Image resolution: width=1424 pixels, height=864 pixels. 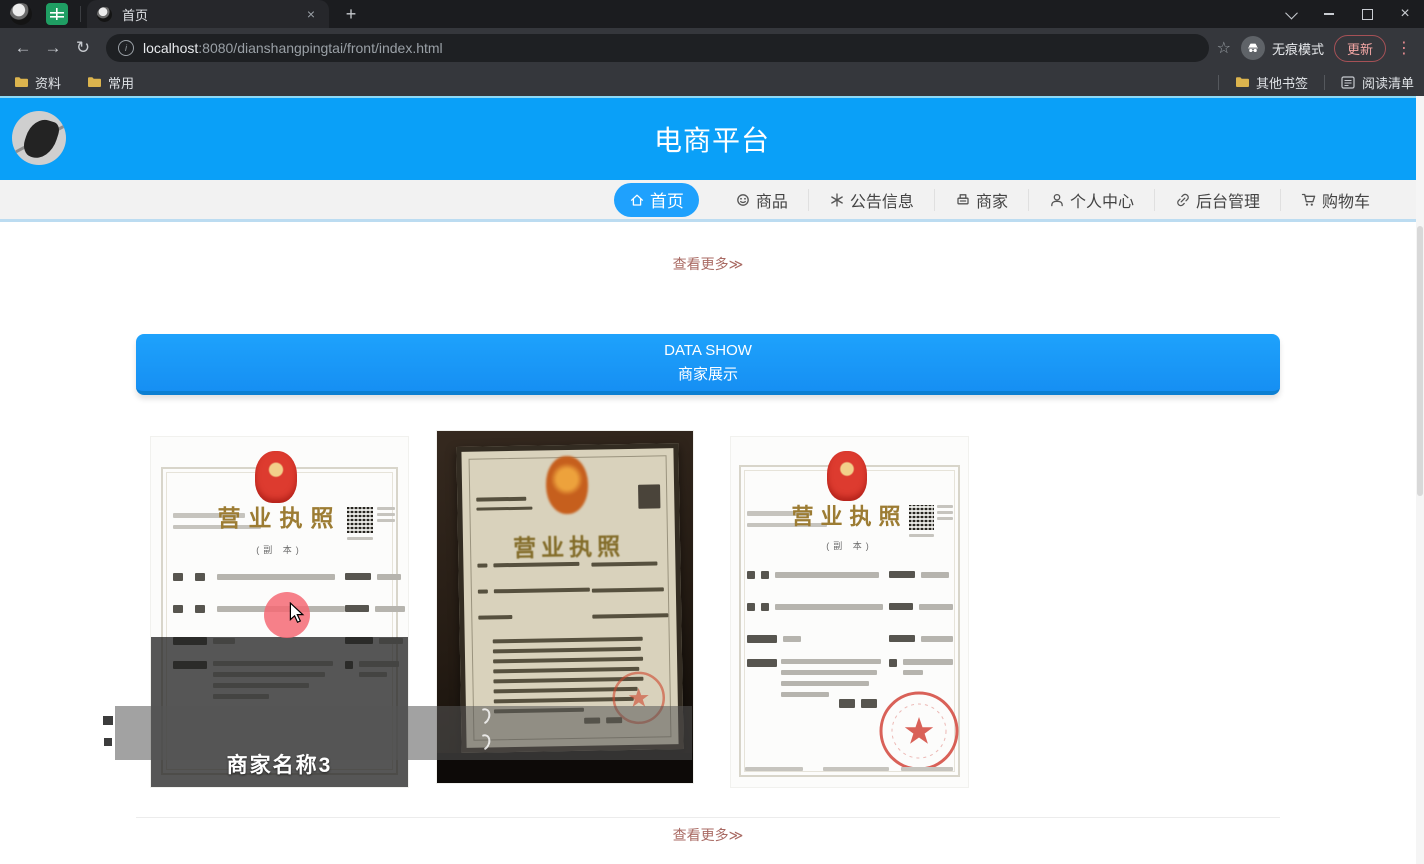 What do you see at coordinates (1224, 48) in the screenshot?
I see `bookmark-star-icon: ☆` at bounding box center [1224, 48].